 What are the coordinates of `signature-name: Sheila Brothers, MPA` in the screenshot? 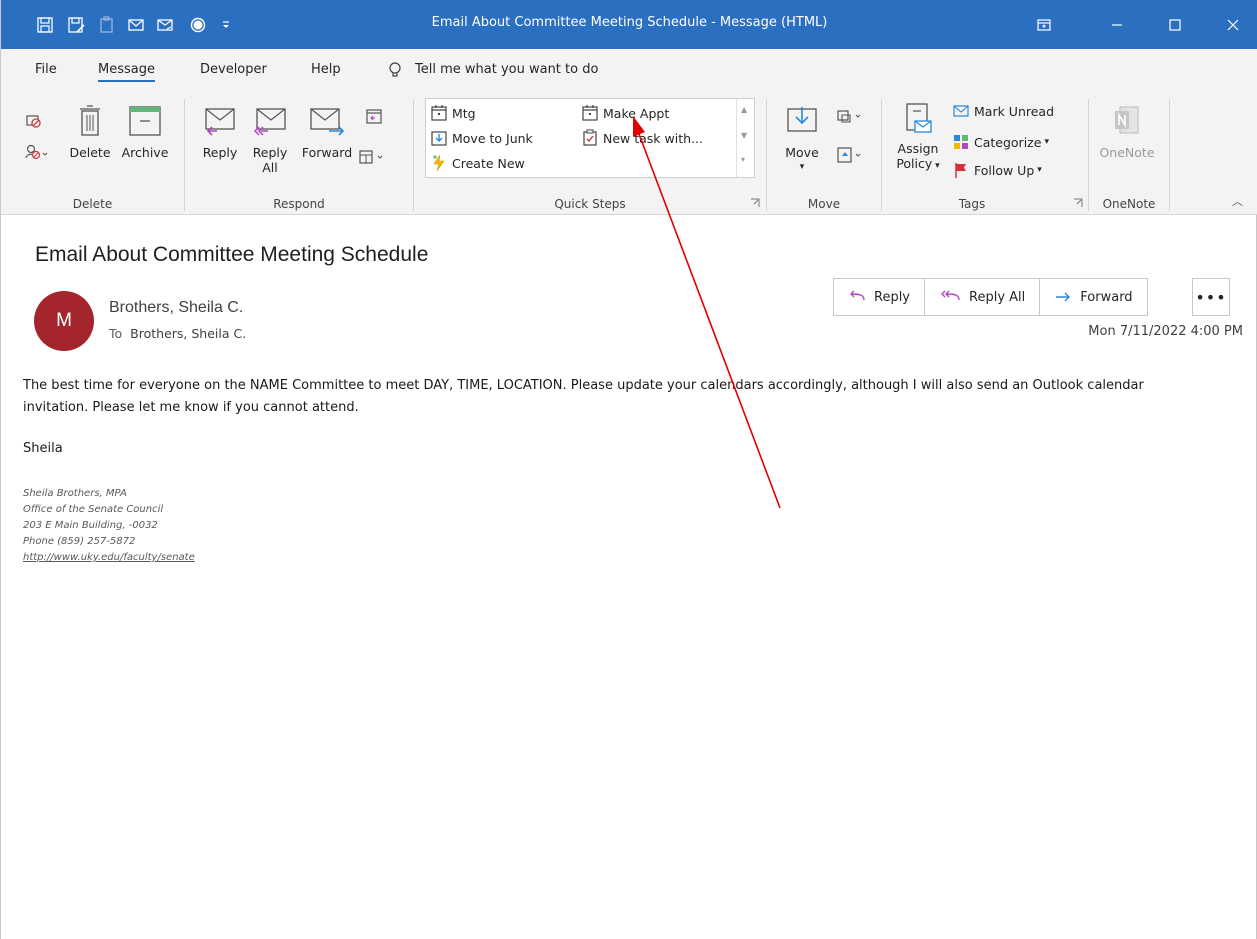 It's located at (75, 493).